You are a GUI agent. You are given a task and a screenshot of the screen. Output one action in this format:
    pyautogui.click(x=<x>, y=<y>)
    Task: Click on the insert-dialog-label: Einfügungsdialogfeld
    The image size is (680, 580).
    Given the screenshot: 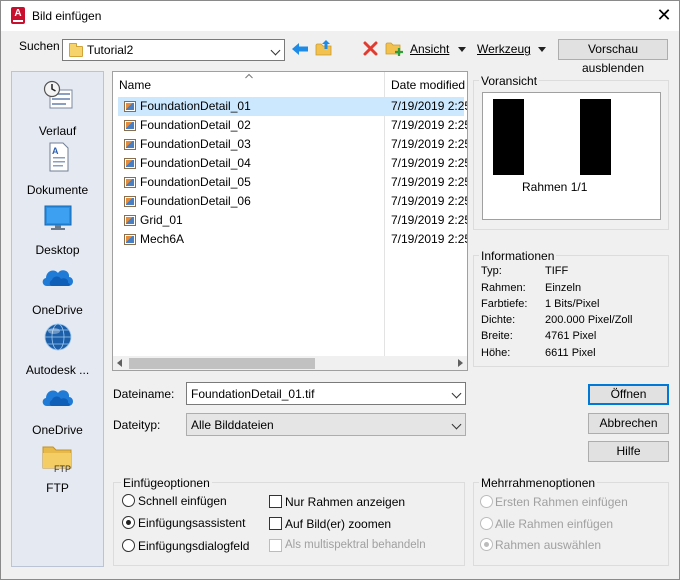 What is the action you would take?
    pyautogui.click(x=193, y=546)
    